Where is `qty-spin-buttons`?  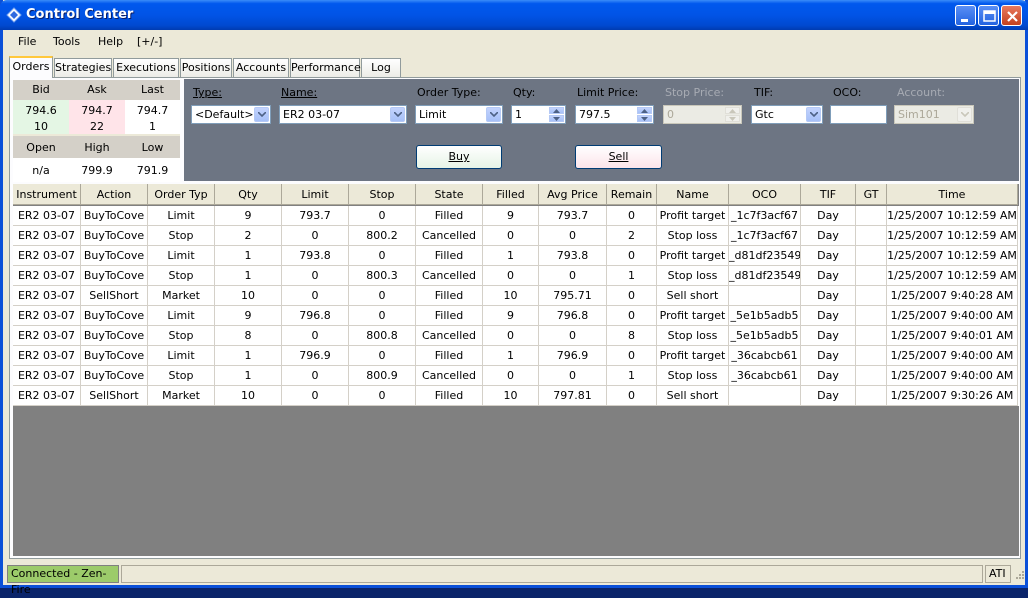 qty-spin-buttons is located at coordinates (556, 114).